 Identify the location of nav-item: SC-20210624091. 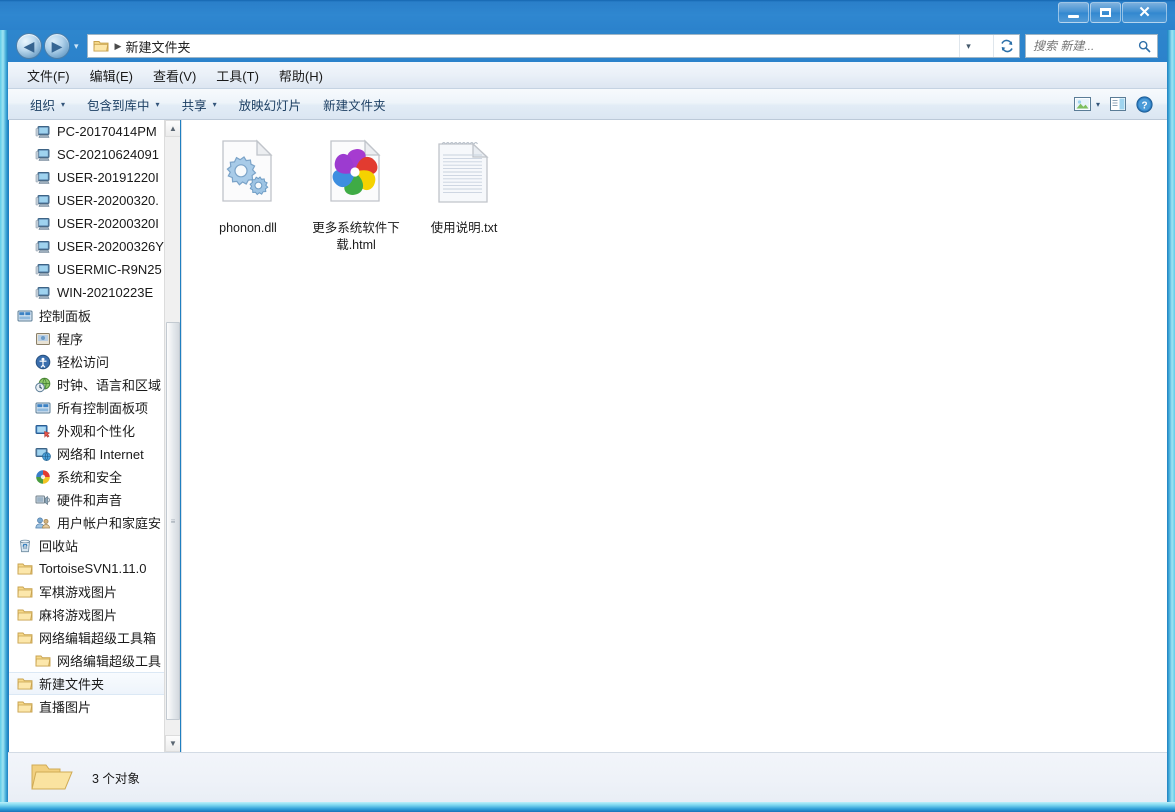
(90, 154).